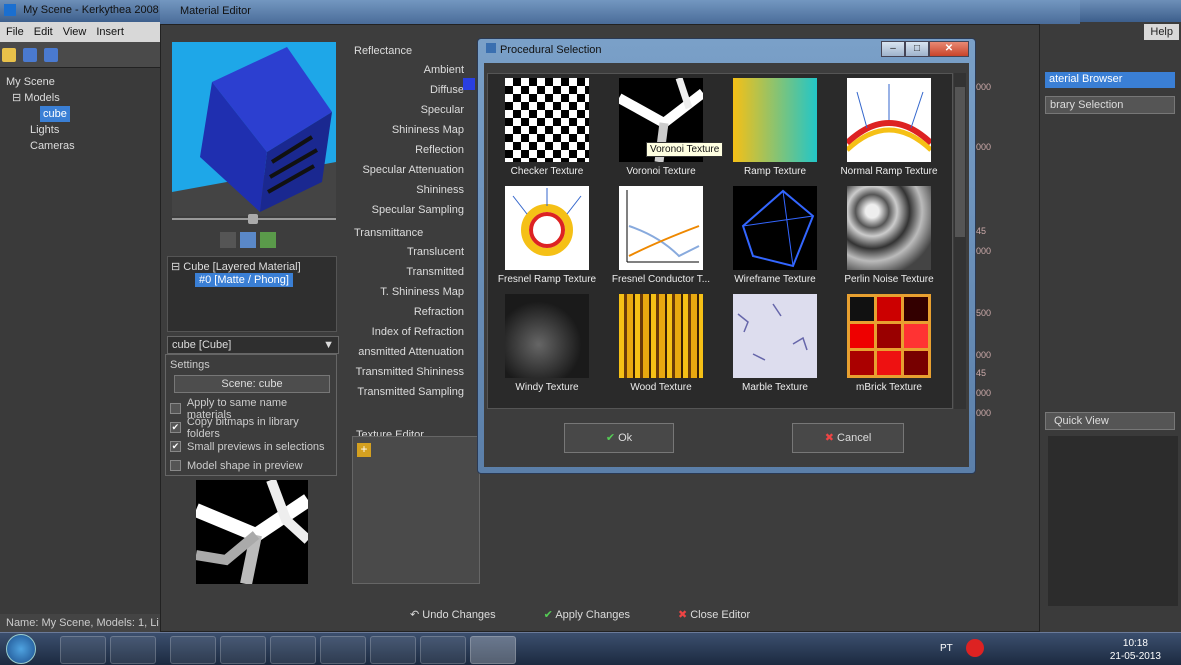 The width and height of the screenshot is (1181, 665). What do you see at coordinates (252, 532) in the screenshot?
I see `voronoi-thumbnail-image` at bounding box center [252, 532].